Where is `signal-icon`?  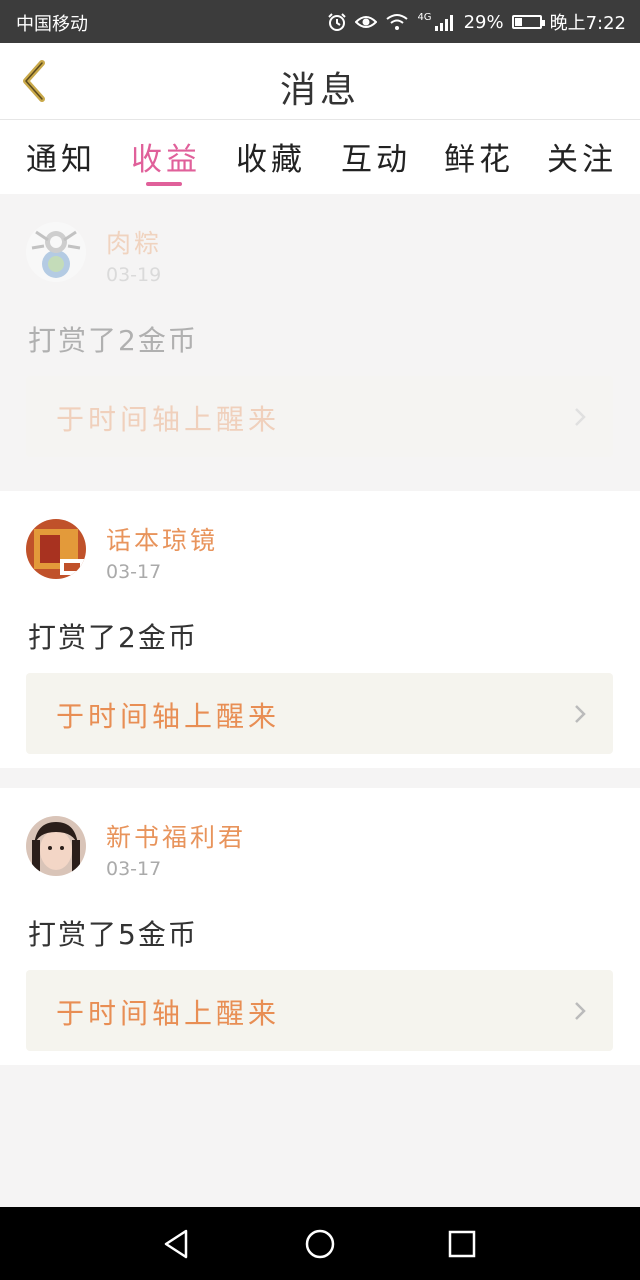 signal-icon is located at coordinates (443, 23).